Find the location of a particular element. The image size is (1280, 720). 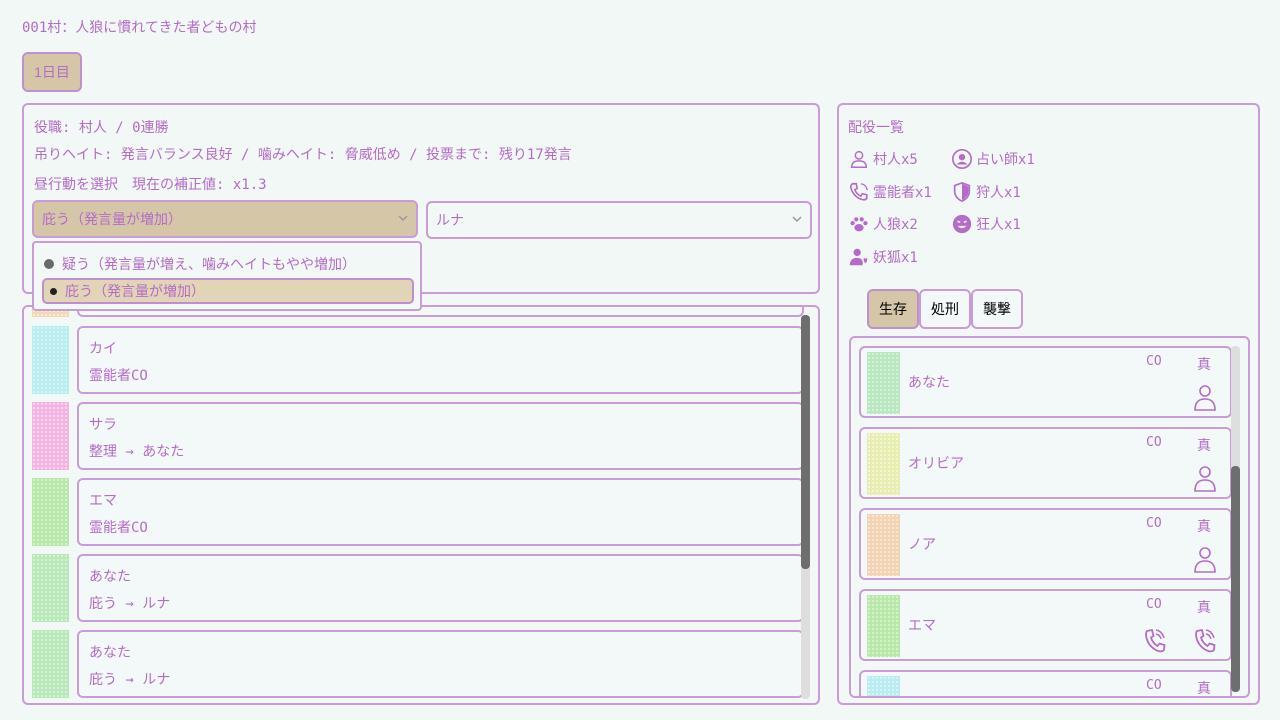

action-select-value: 庇う（発言量が増加） is located at coordinates (112, 220).